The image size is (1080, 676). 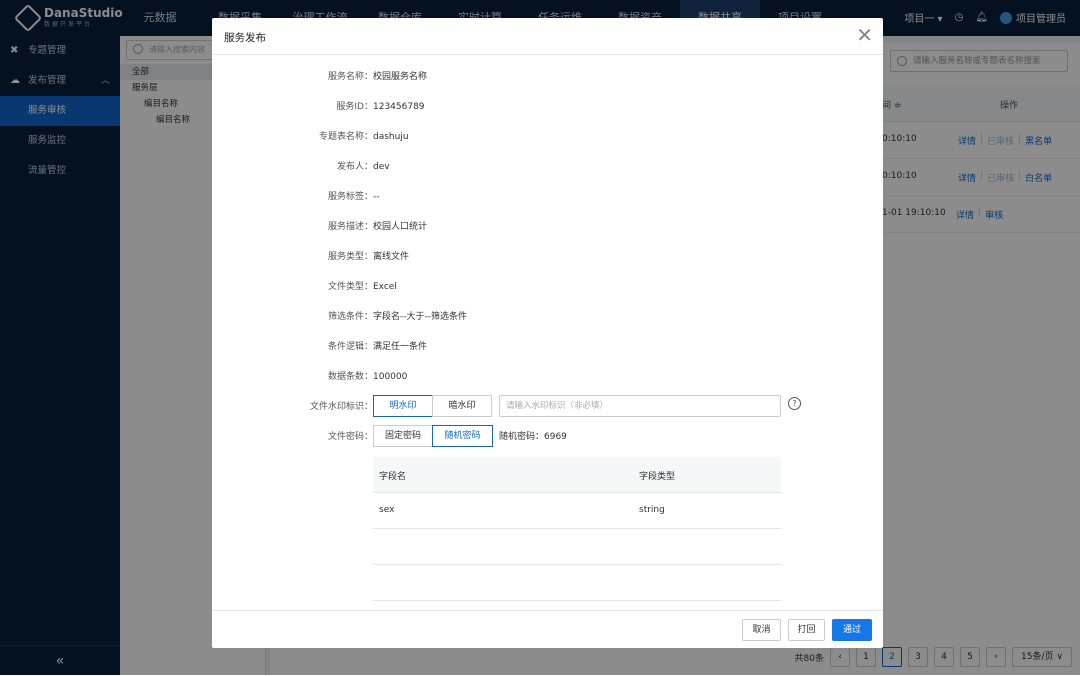 What do you see at coordinates (350, 437) in the screenshot?
I see `field-label: 文件密码：` at bounding box center [350, 437].